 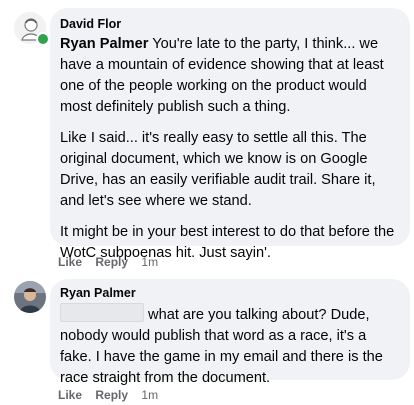 What do you see at coordinates (102, 312) in the screenshot?
I see `redacted-mention` at bounding box center [102, 312].